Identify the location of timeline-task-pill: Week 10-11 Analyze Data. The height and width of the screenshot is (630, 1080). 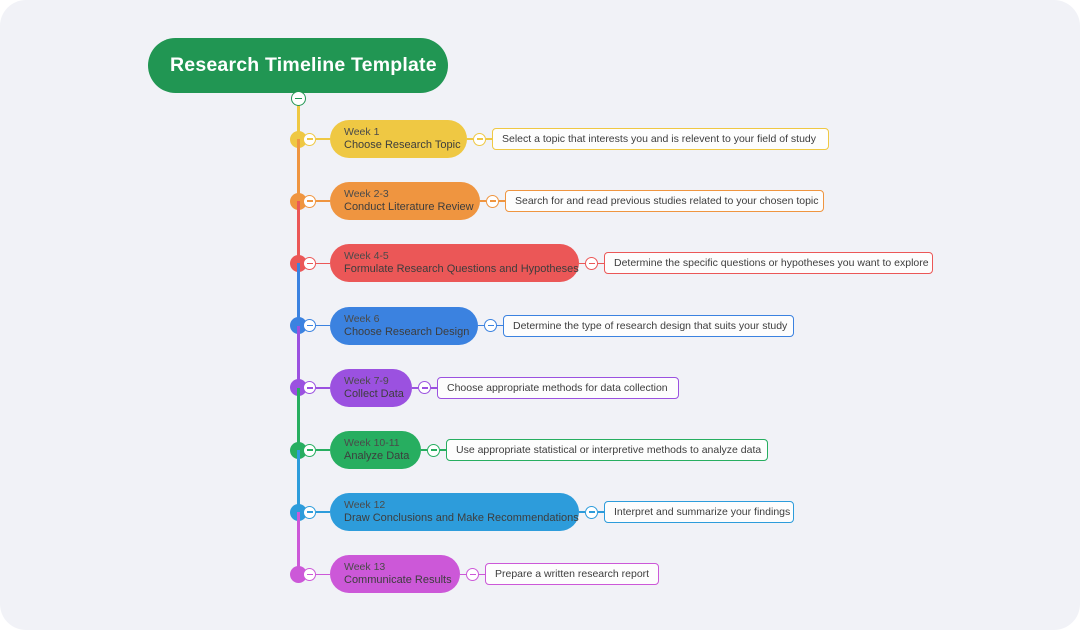
(375, 450).